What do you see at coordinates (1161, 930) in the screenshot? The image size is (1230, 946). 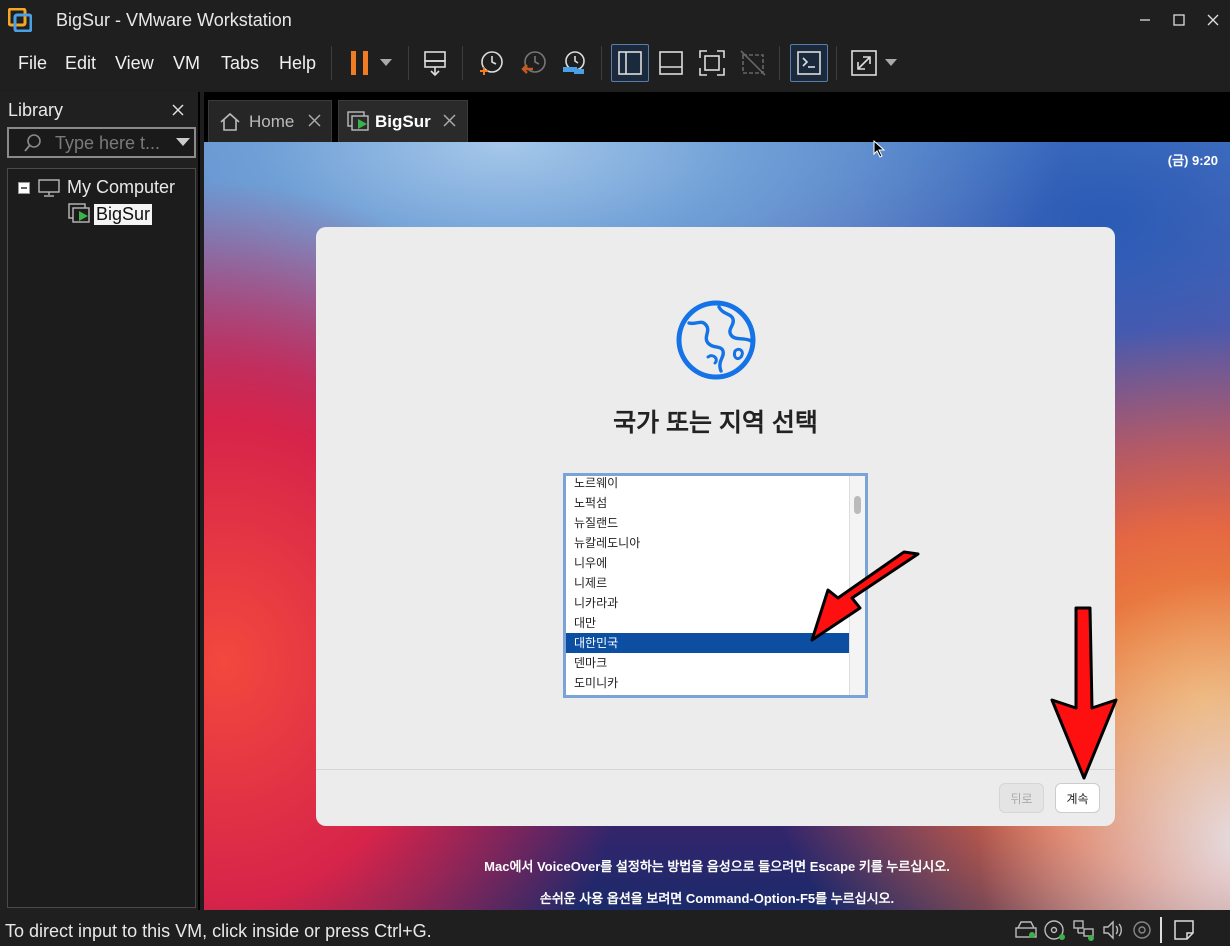 I see `status-divider` at bounding box center [1161, 930].